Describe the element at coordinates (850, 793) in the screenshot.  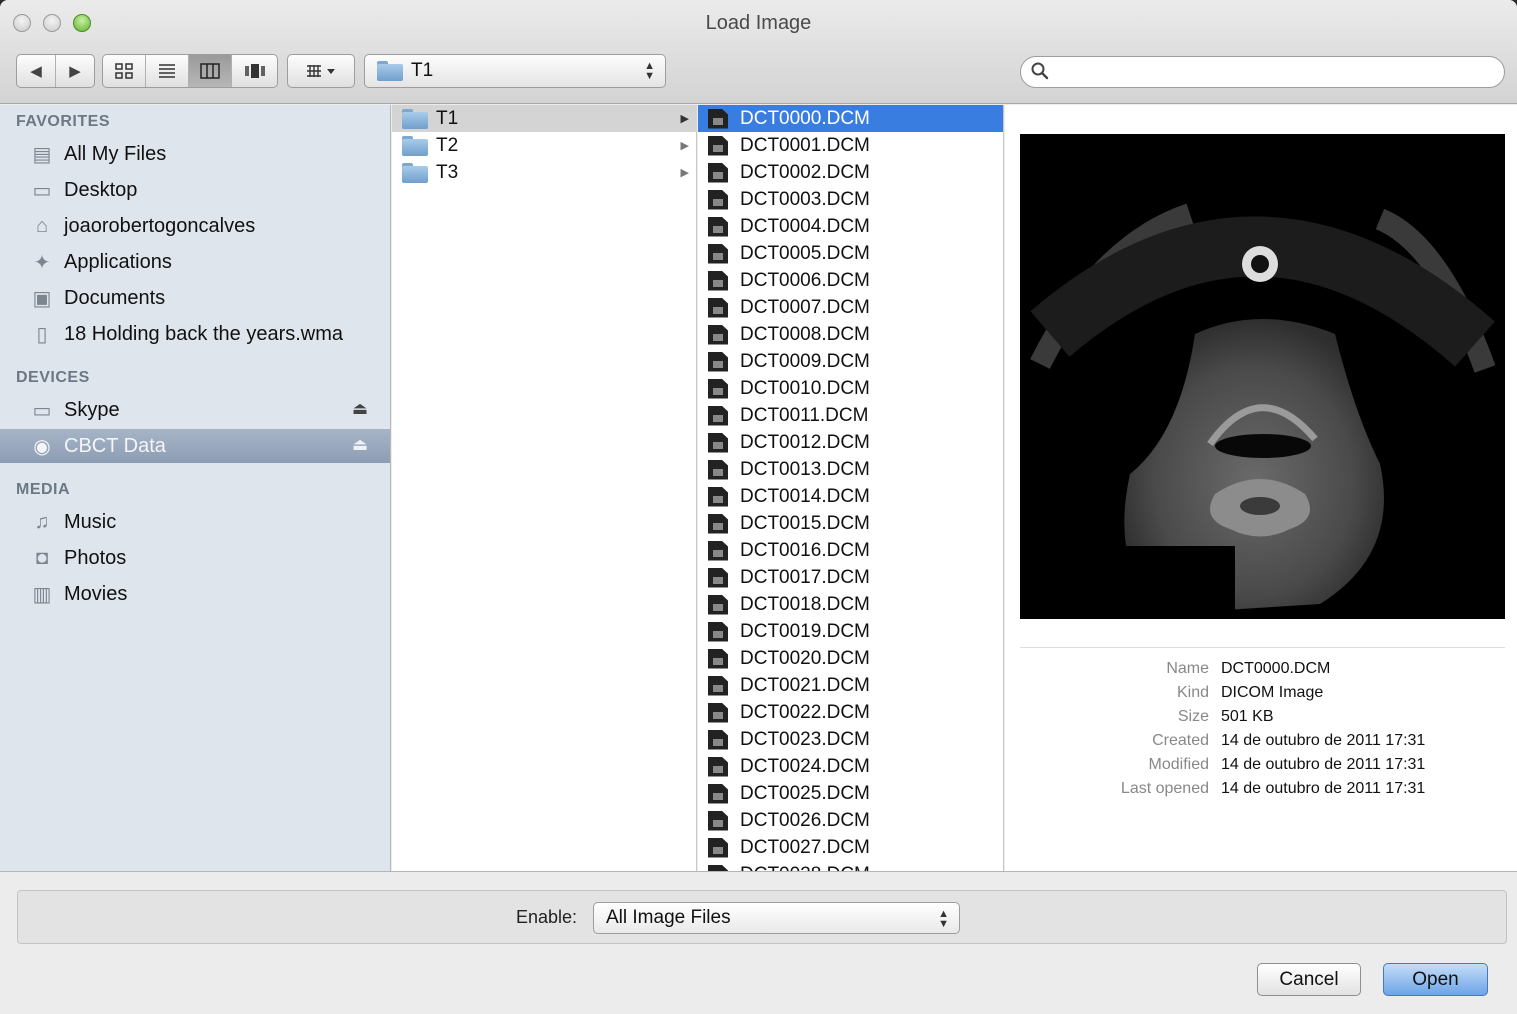
I see `file-row: DCT0025.DCM` at that location.